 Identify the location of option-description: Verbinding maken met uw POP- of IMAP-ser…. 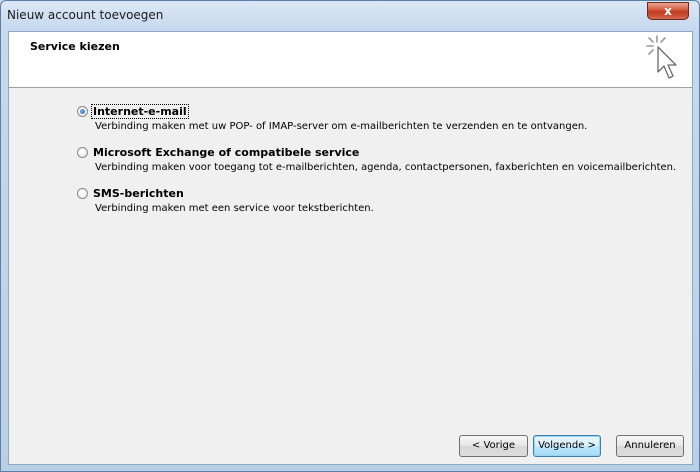
(341, 126).